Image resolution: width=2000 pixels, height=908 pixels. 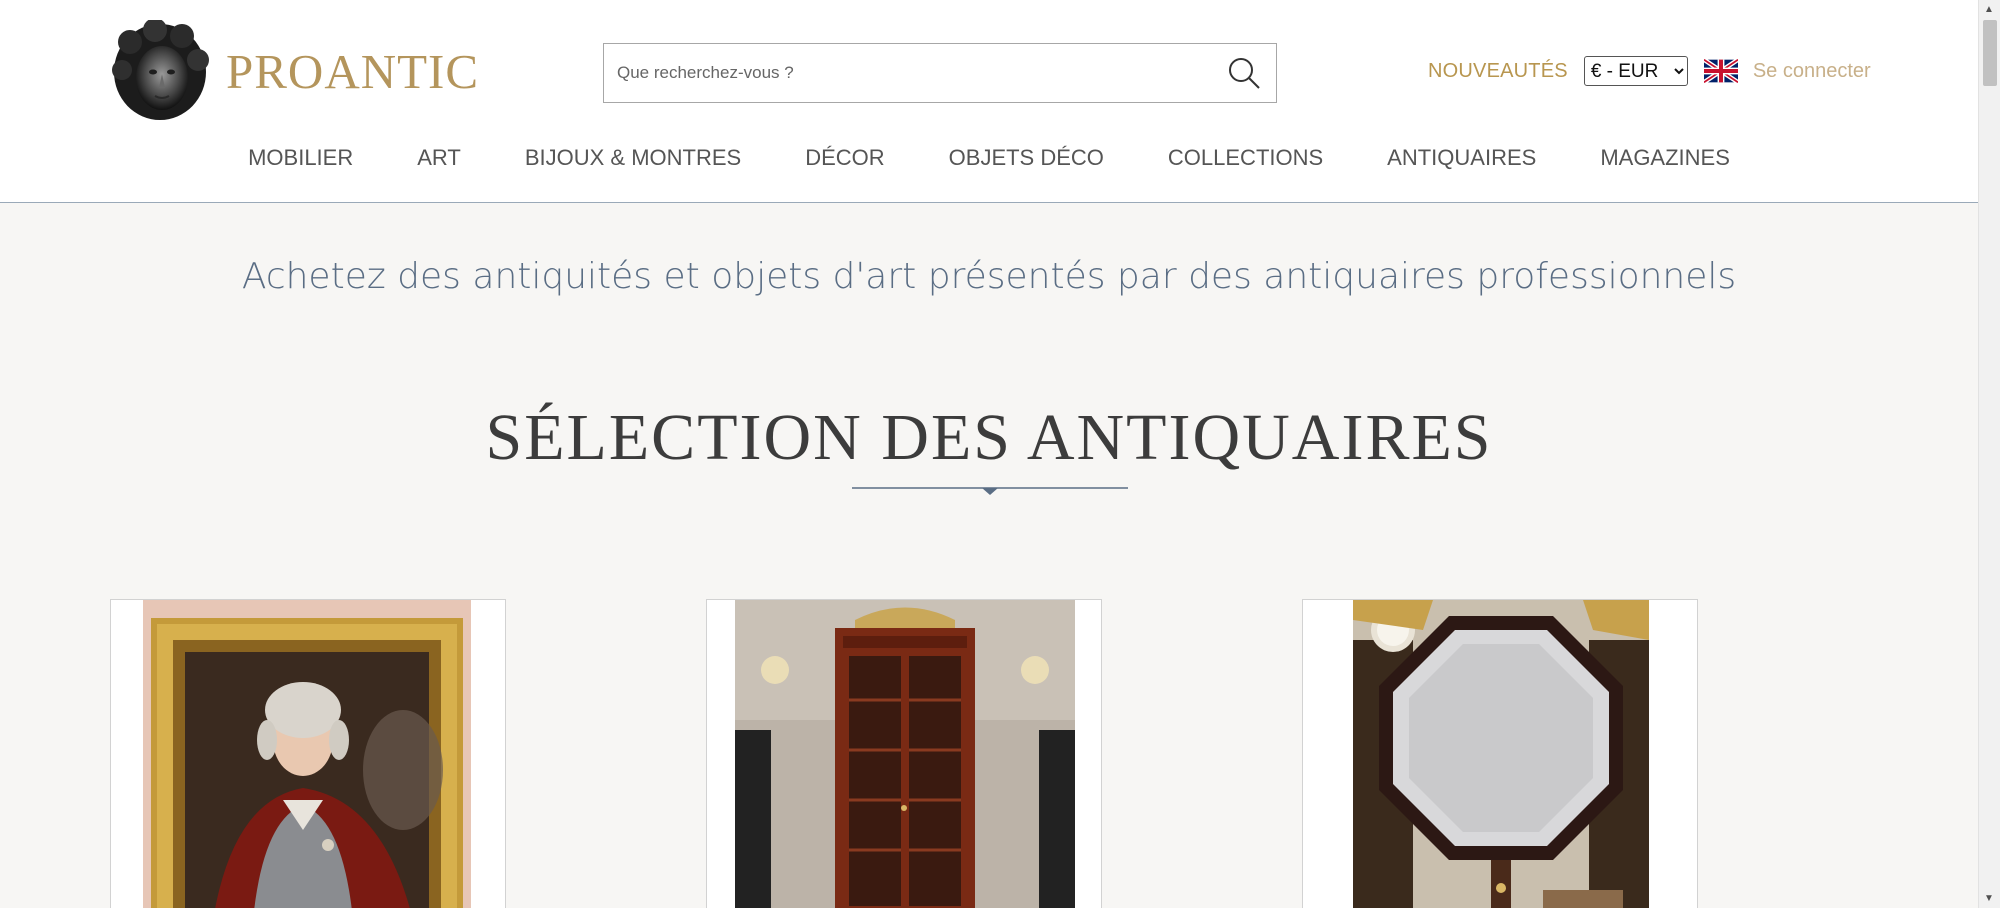 What do you see at coordinates (353, 71) in the screenshot?
I see `logo-text: PROANTIC` at bounding box center [353, 71].